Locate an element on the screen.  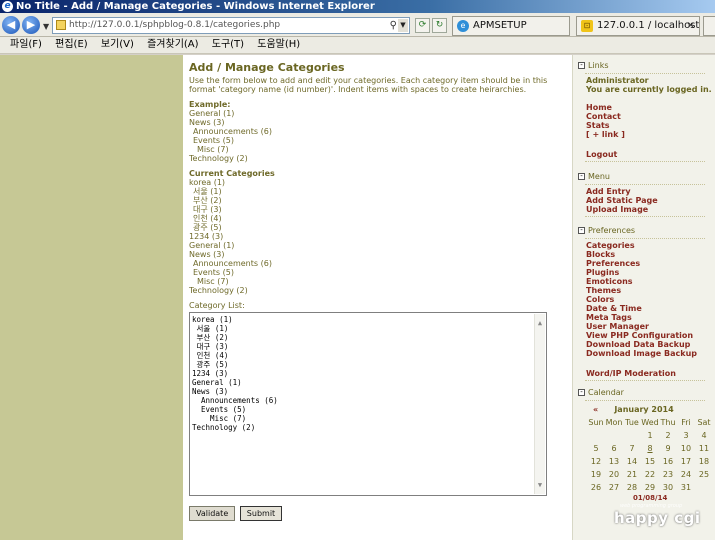
tab-phpmyadmin: ⊡ 127.0.0.1 / localhost / ... × is located at coordinates (638, 26).